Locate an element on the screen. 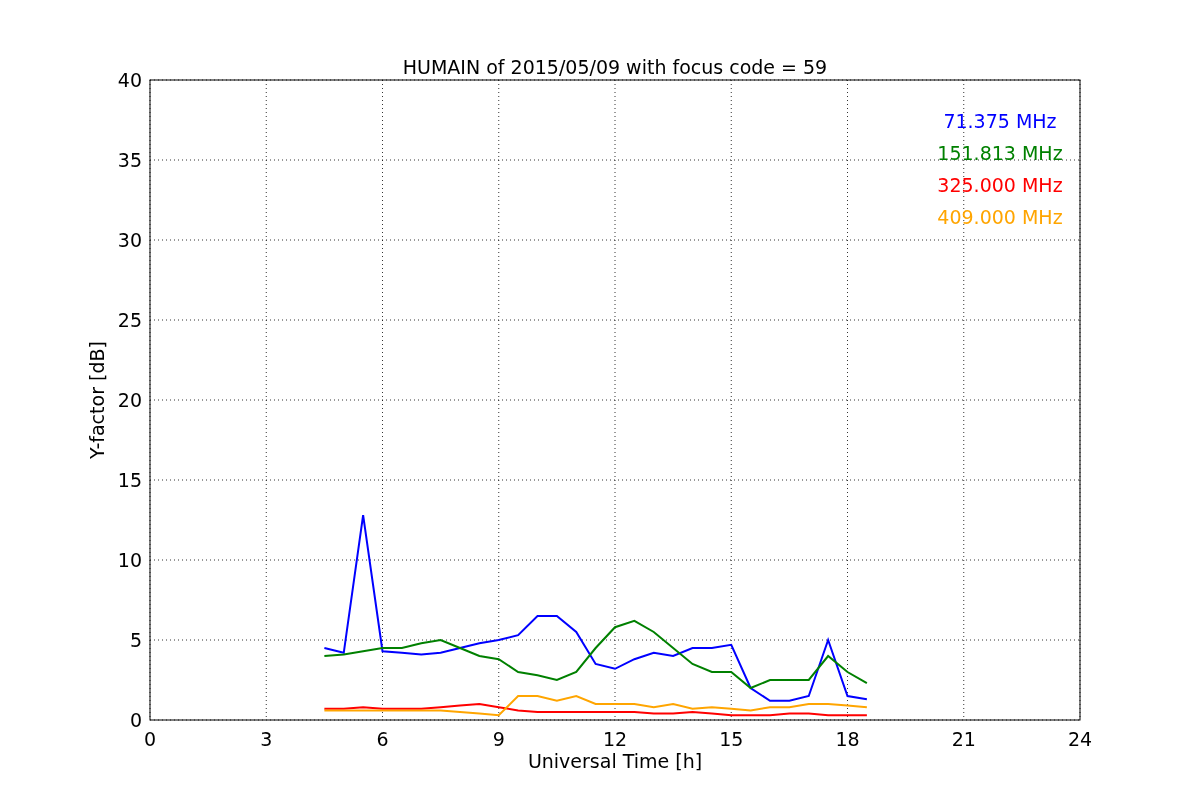 The image size is (1200, 800). x-tick-label: 24 is located at coordinates (1080, 739).